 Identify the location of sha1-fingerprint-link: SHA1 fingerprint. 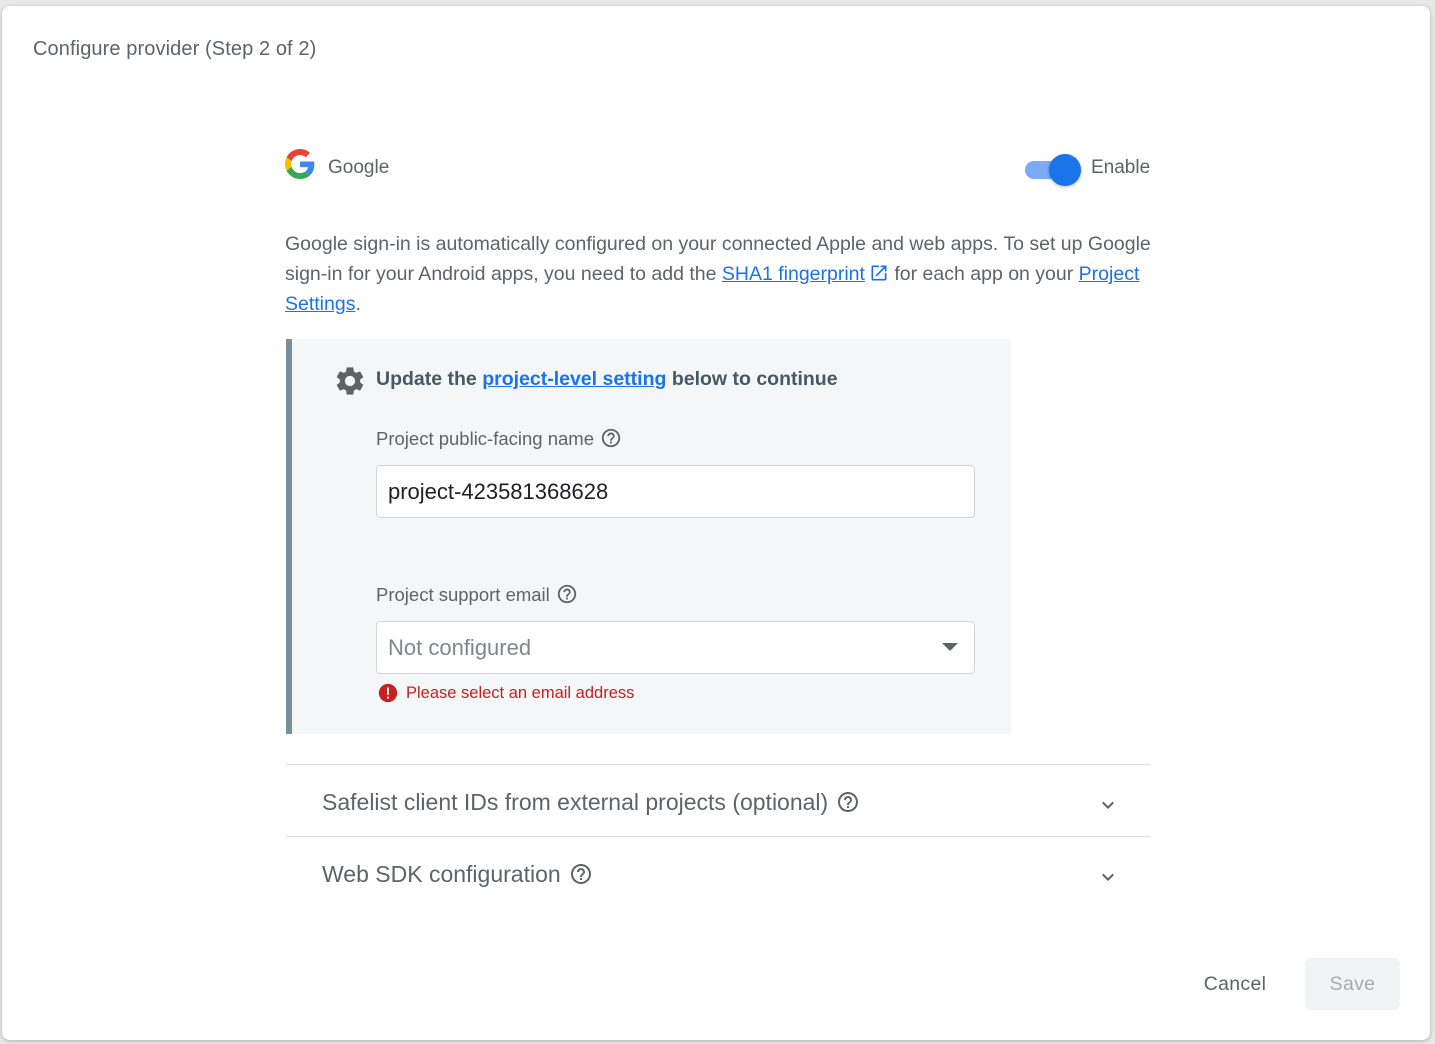
(793, 274).